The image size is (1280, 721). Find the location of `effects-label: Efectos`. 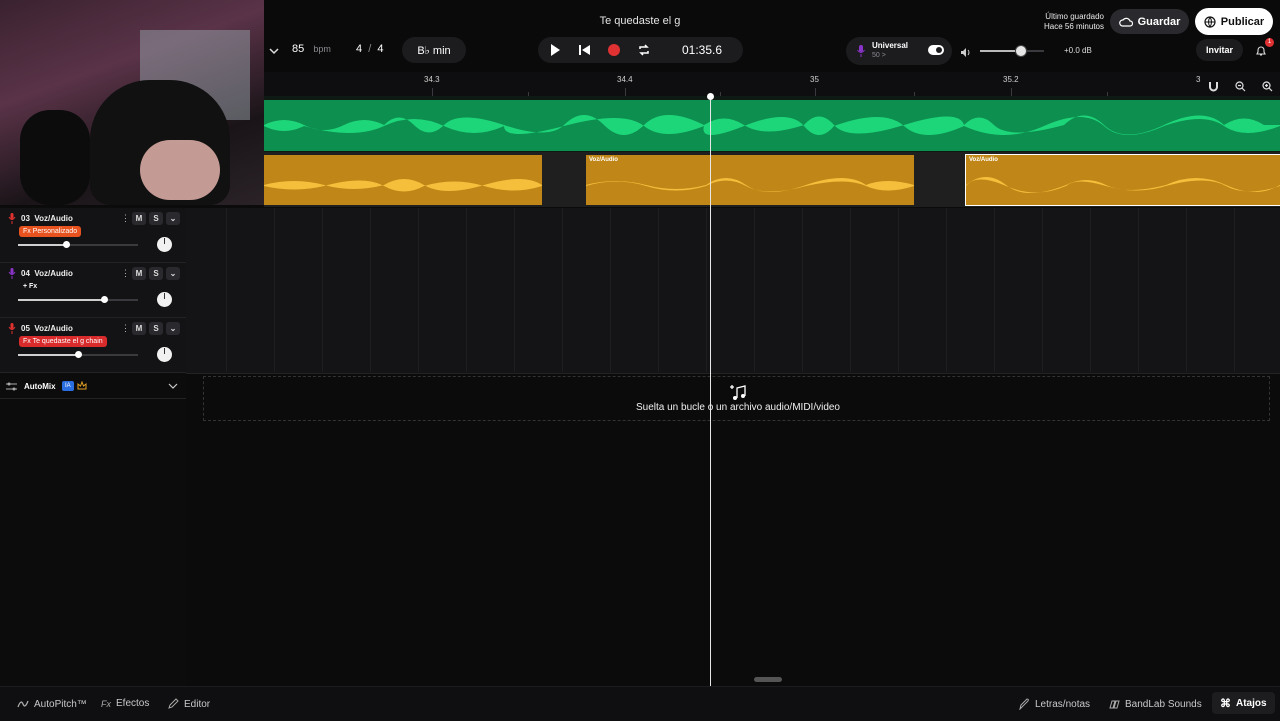

effects-label: Efectos is located at coordinates (133, 703).